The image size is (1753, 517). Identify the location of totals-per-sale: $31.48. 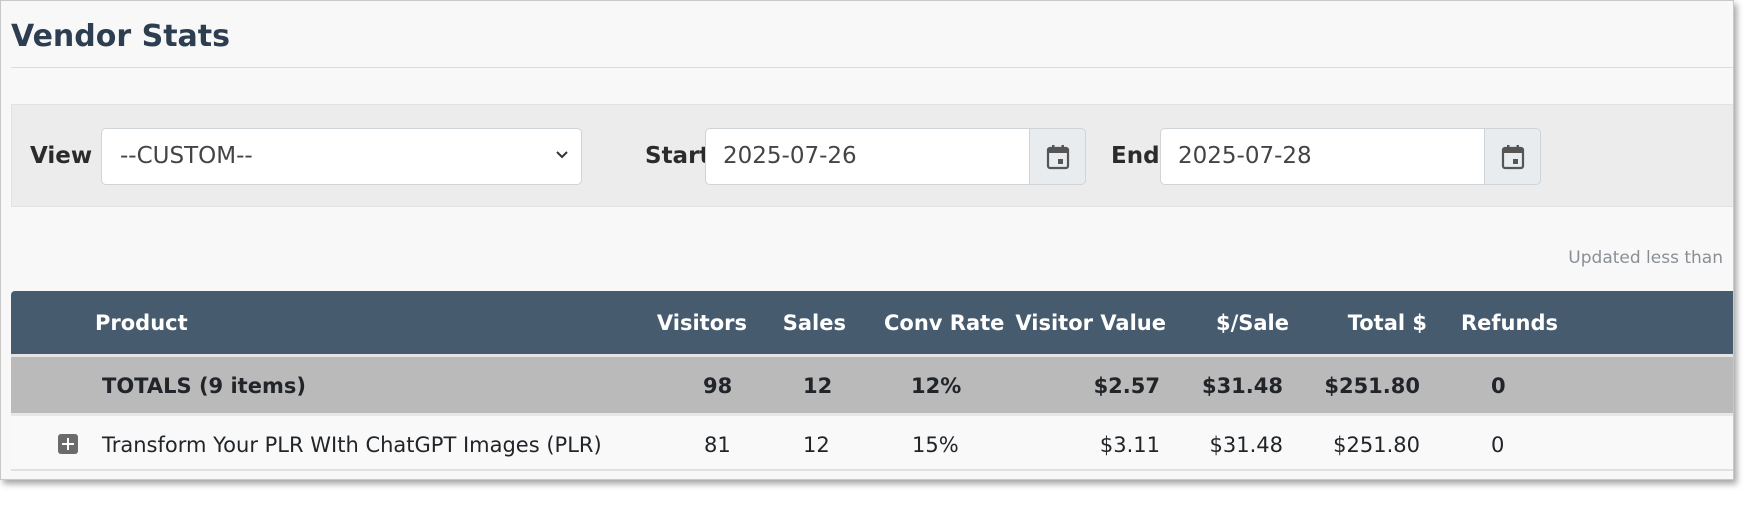
(1242, 386).